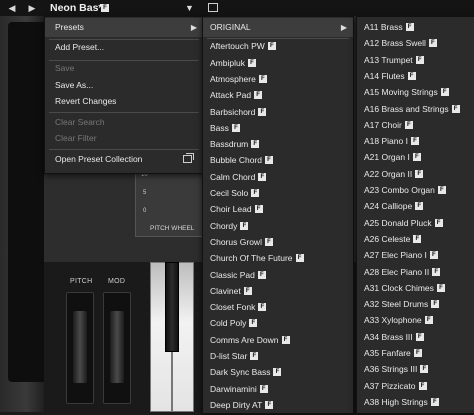 Image resolution: width=474 pixels, height=415 pixels. Describe the element at coordinates (230, 27) in the screenshot. I see `preset-item-label: ORIGINAL` at that location.